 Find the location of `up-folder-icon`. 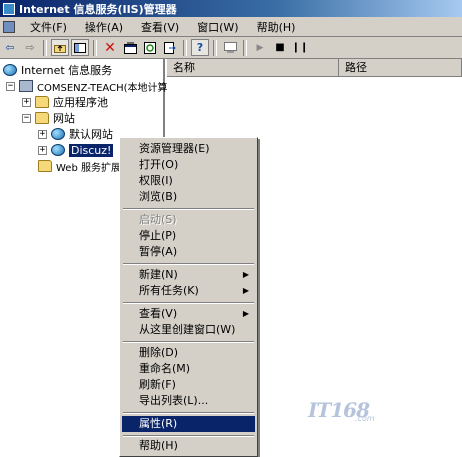

up-folder-icon is located at coordinates (60, 47).